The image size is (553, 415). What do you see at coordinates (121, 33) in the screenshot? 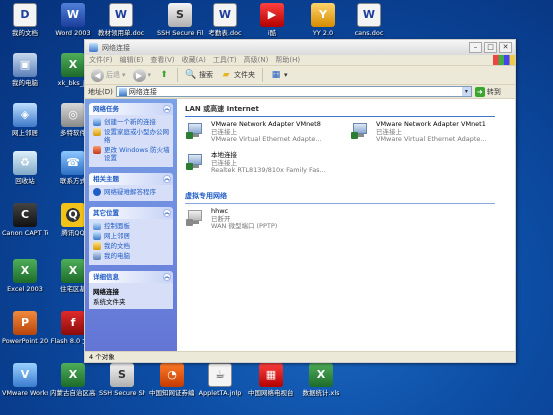
I see `desktop-icon-label: 教材领用单.doc` at bounding box center [121, 33].